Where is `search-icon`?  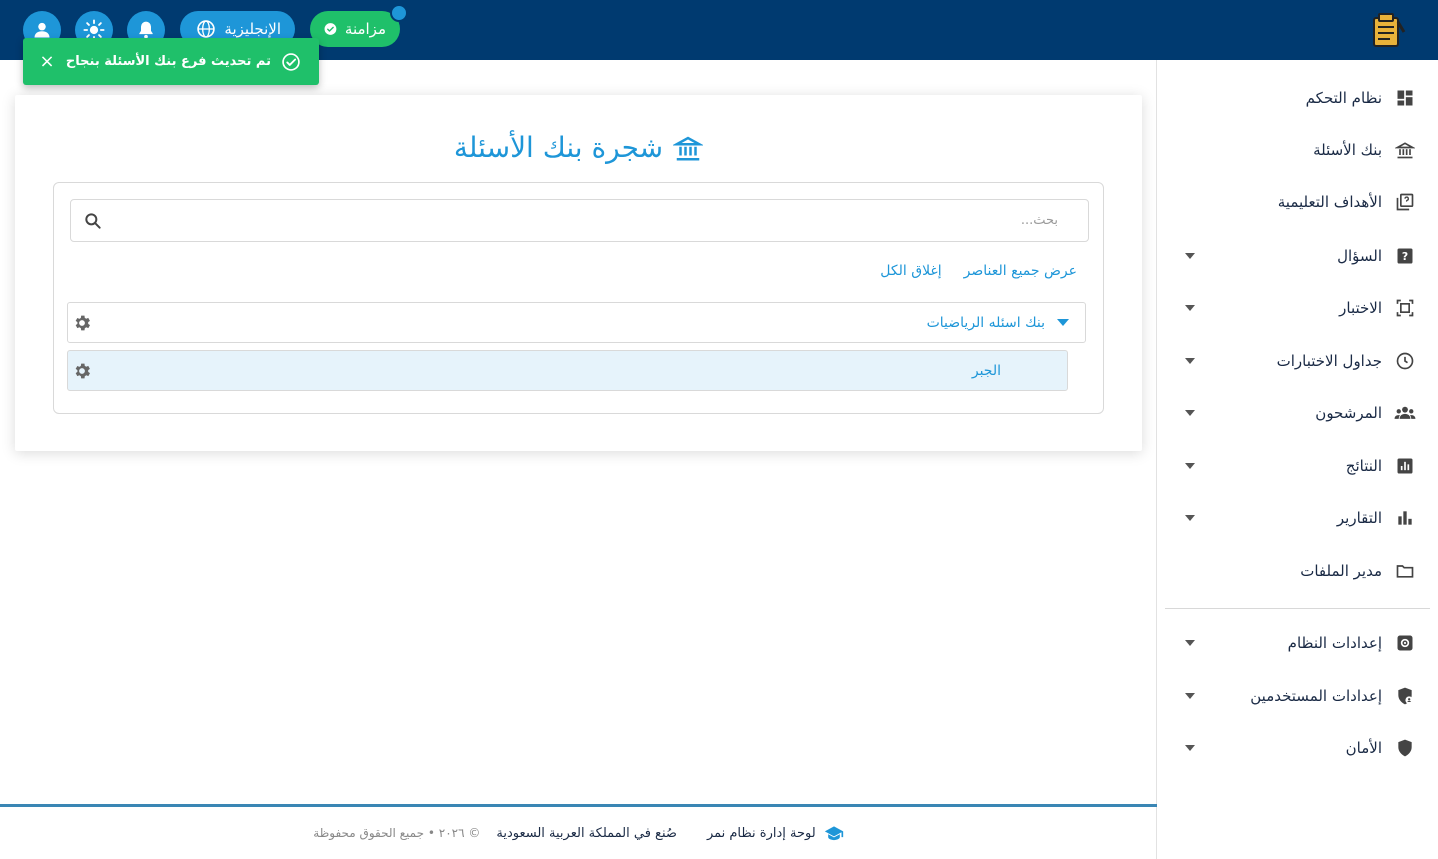 search-icon is located at coordinates (93, 221).